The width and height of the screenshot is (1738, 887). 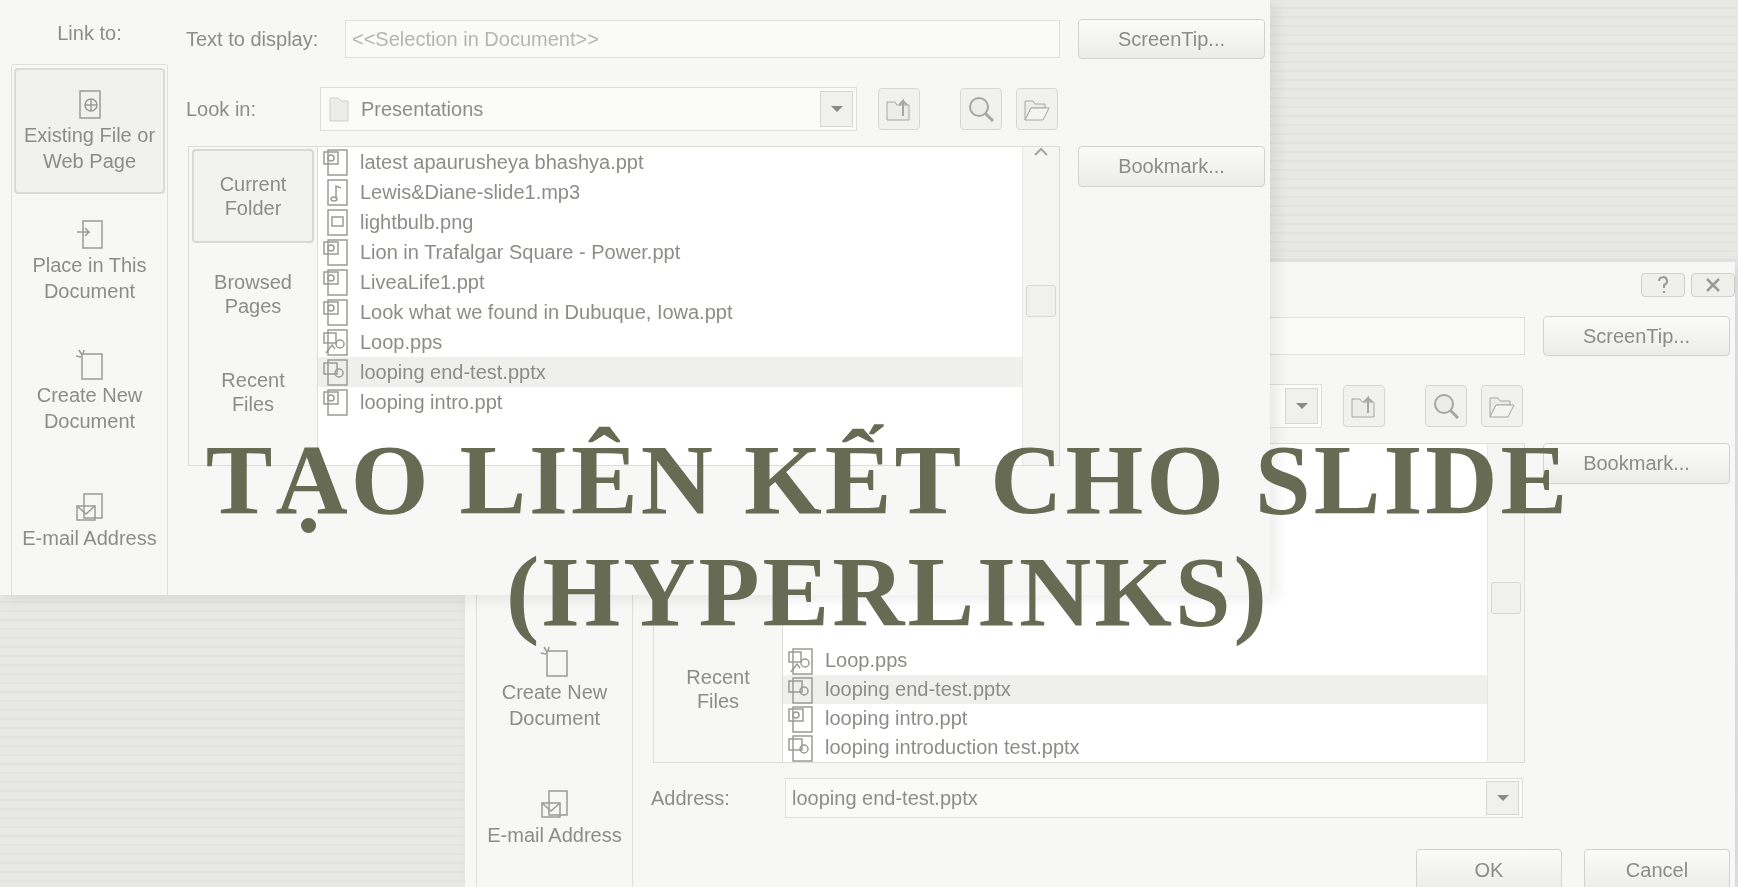 What do you see at coordinates (339, 109) in the screenshot?
I see `folder-icon` at bounding box center [339, 109].